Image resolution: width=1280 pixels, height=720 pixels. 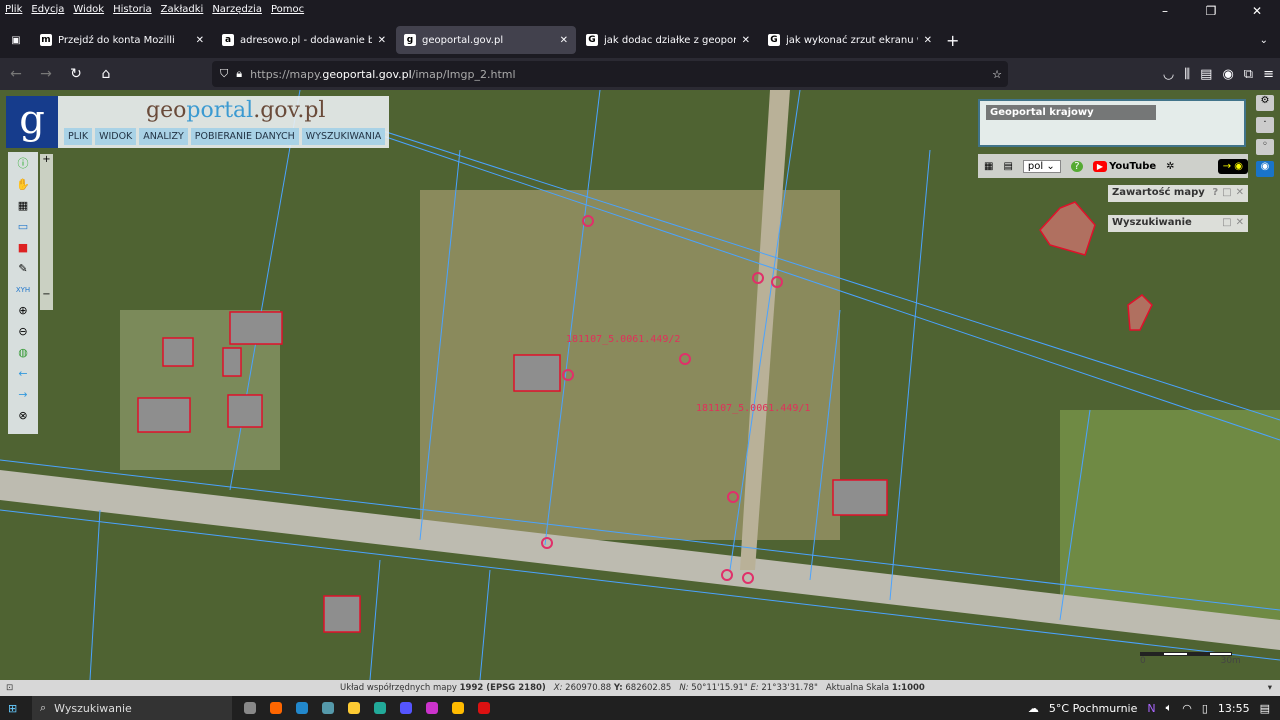 What do you see at coordinates (1033, 708) in the screenshot?
I see `weather-cloud-icon: ☁` at bounding box center [1033, 708].